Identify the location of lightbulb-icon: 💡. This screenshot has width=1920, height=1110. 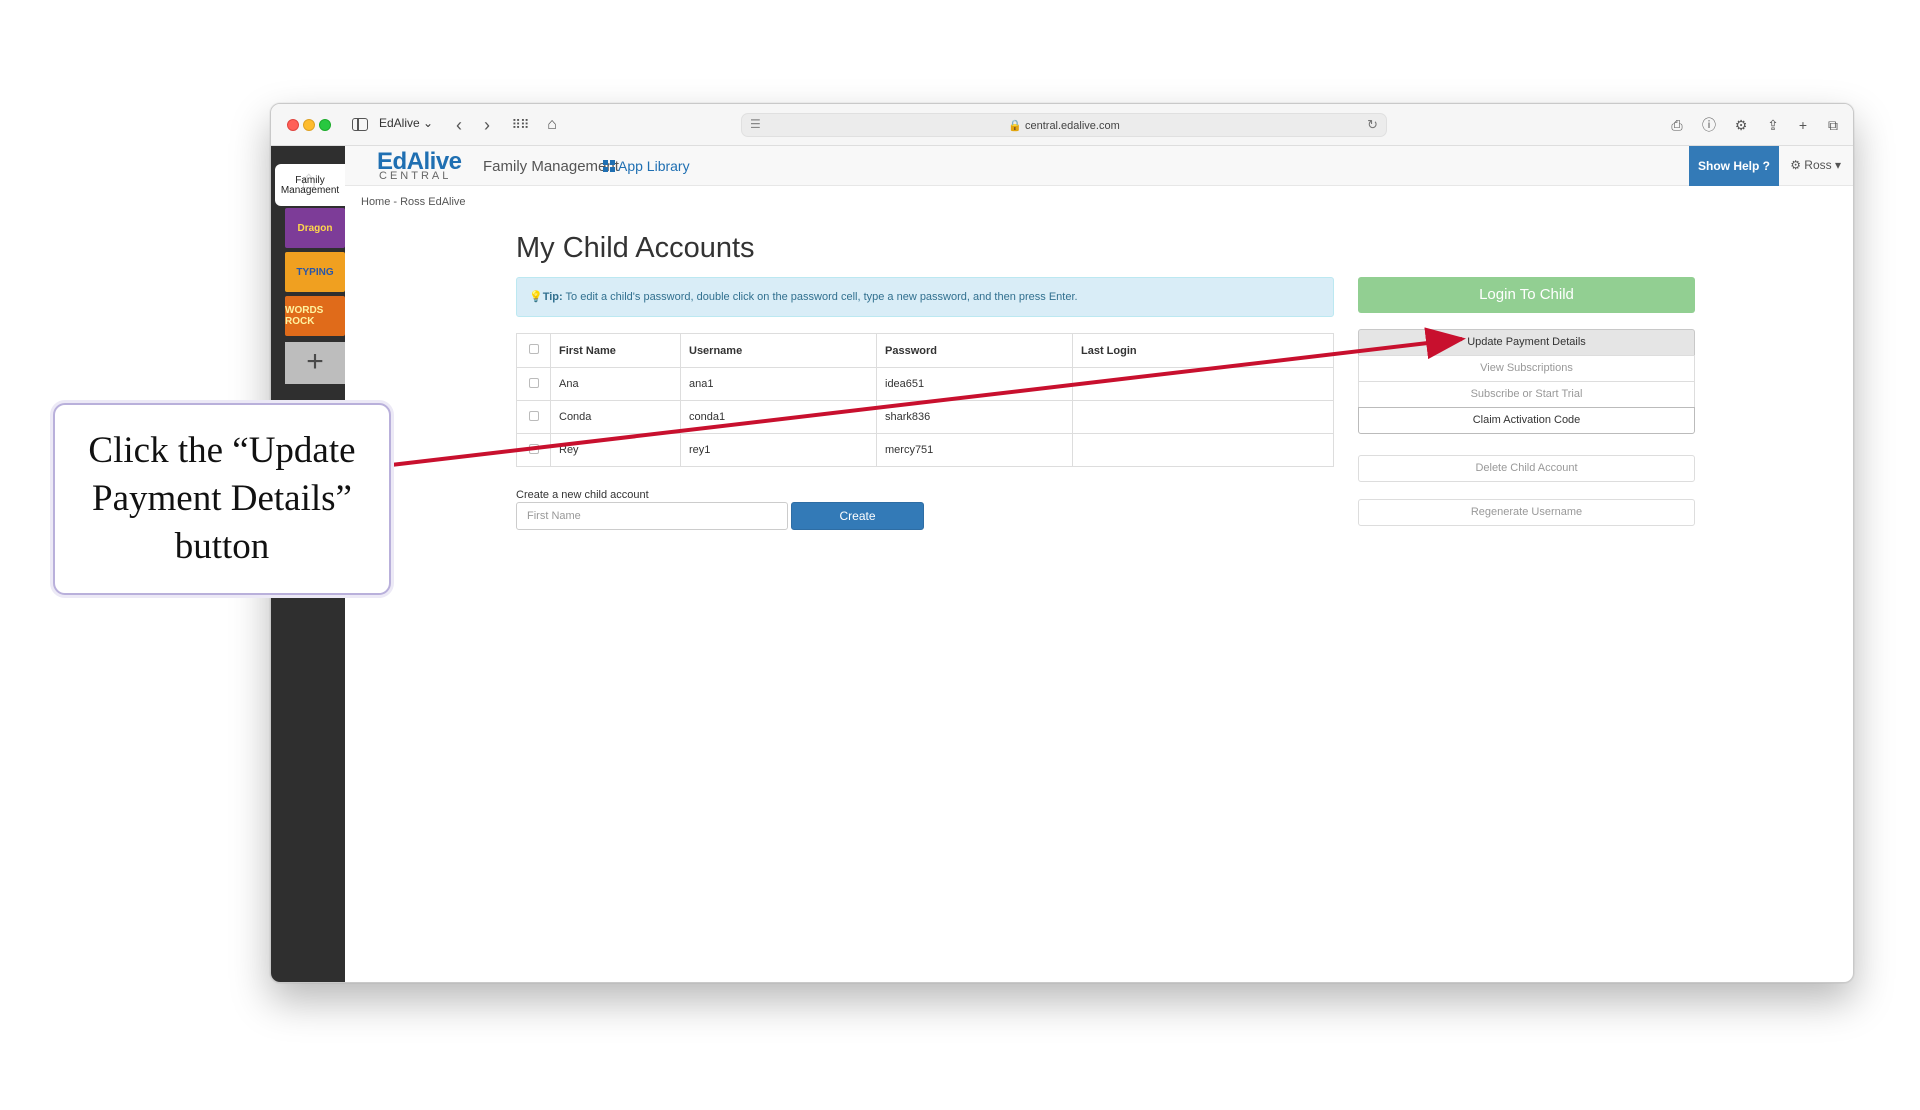
(536, 297).